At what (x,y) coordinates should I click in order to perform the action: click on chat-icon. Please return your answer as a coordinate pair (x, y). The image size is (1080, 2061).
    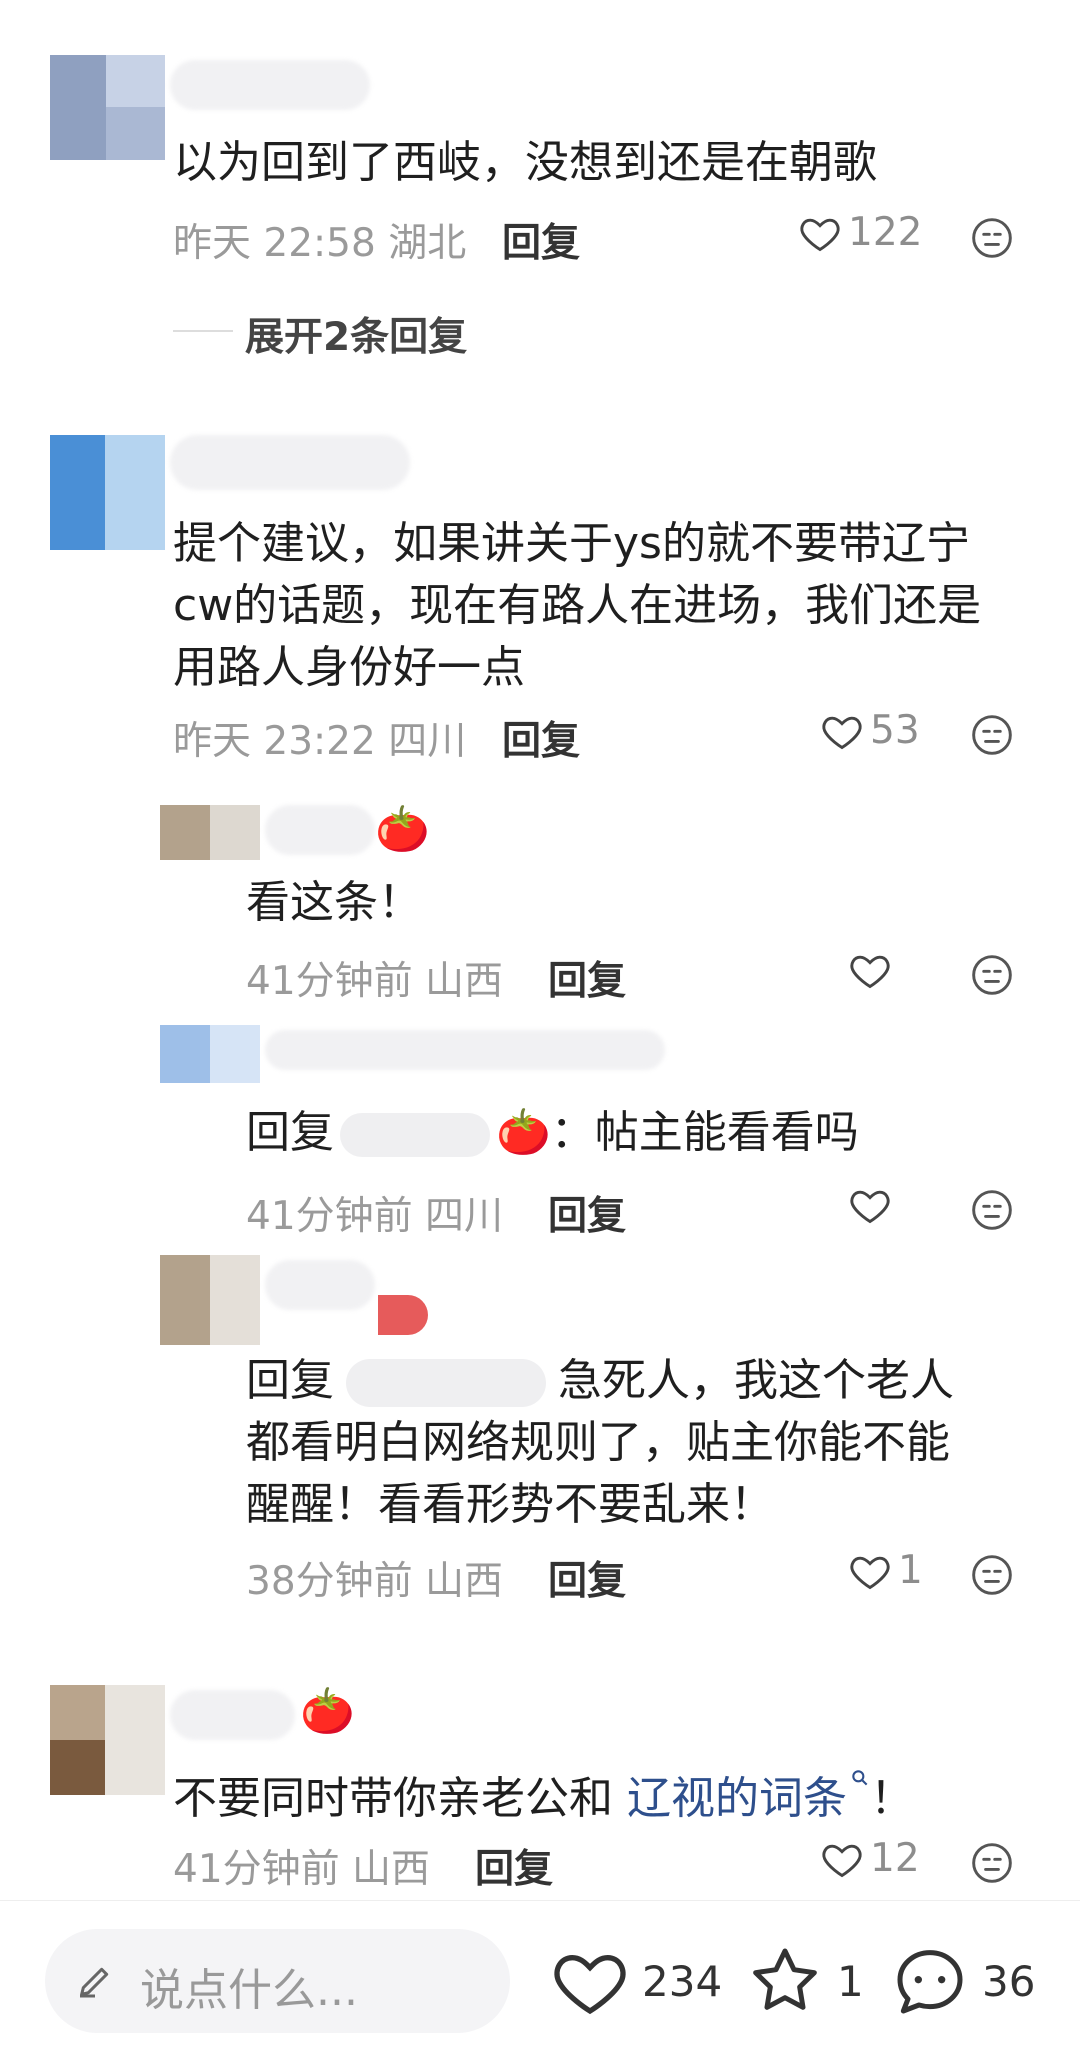
    Looking at the image, I should click on (930, 1982).